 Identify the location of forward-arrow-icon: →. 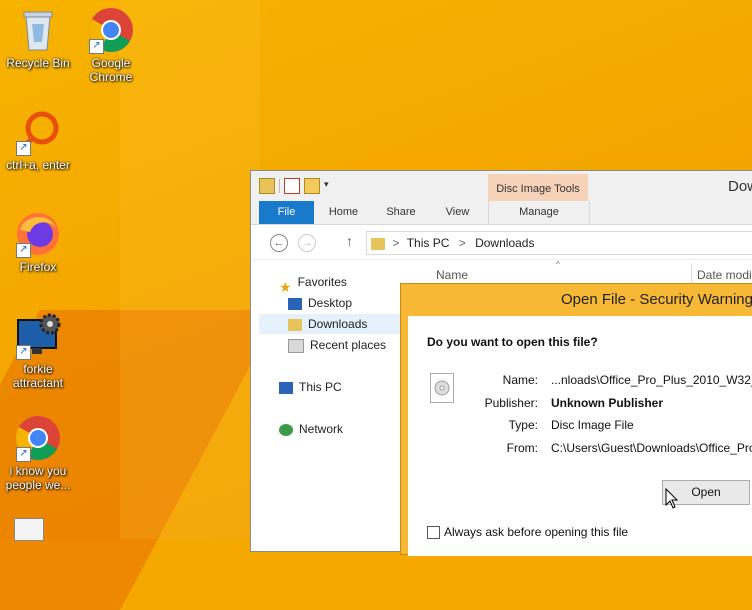
(307, 243).